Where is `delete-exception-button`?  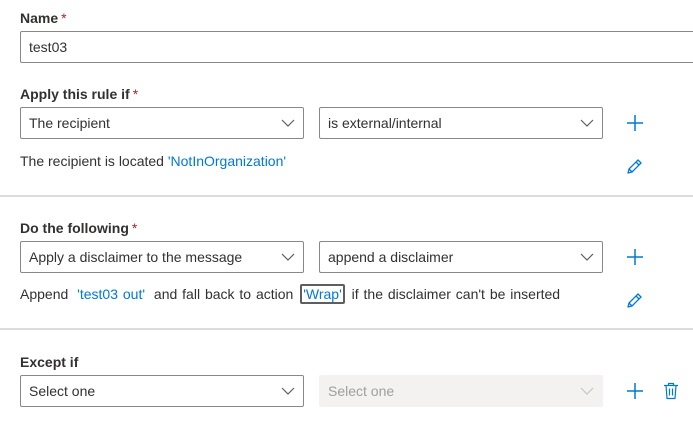
delete-exception-button is located at coordinates (671, 391).